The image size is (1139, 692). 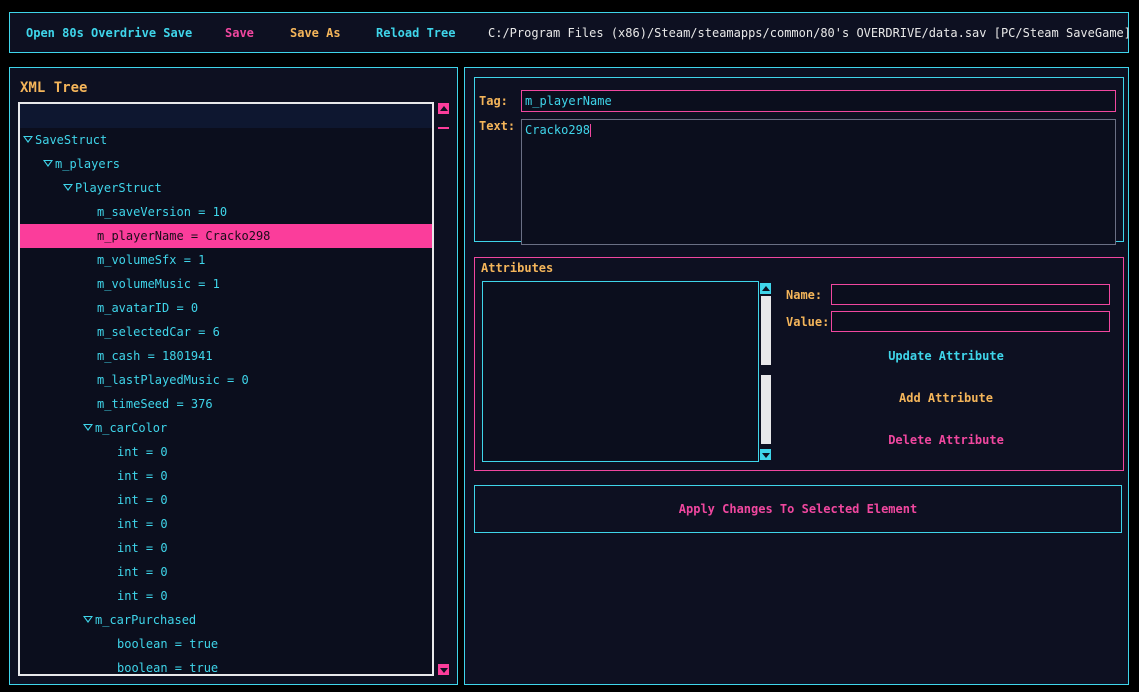 I want to click on tree-node-label: m_volumeSfx = 1, so click(x=151, y=260).